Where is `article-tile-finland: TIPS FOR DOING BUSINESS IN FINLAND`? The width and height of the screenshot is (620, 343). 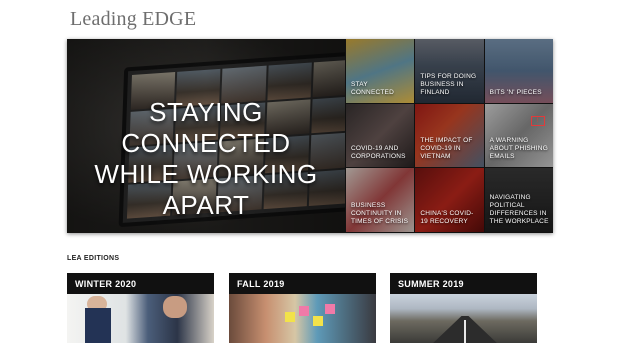
article-tile-finland: TIPS FOR DOING BUSINESS IN FINLAND is located at coordinates (449, 71).